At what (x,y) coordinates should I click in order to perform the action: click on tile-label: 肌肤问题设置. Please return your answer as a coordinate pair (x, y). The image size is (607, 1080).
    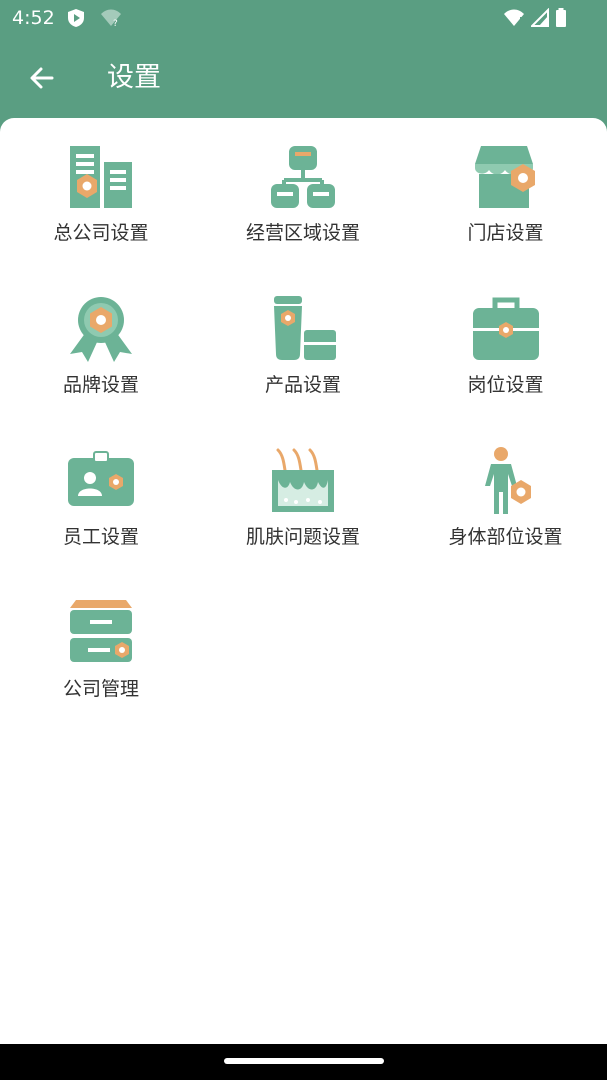
    Looking at the image, I should click on (302, 537).